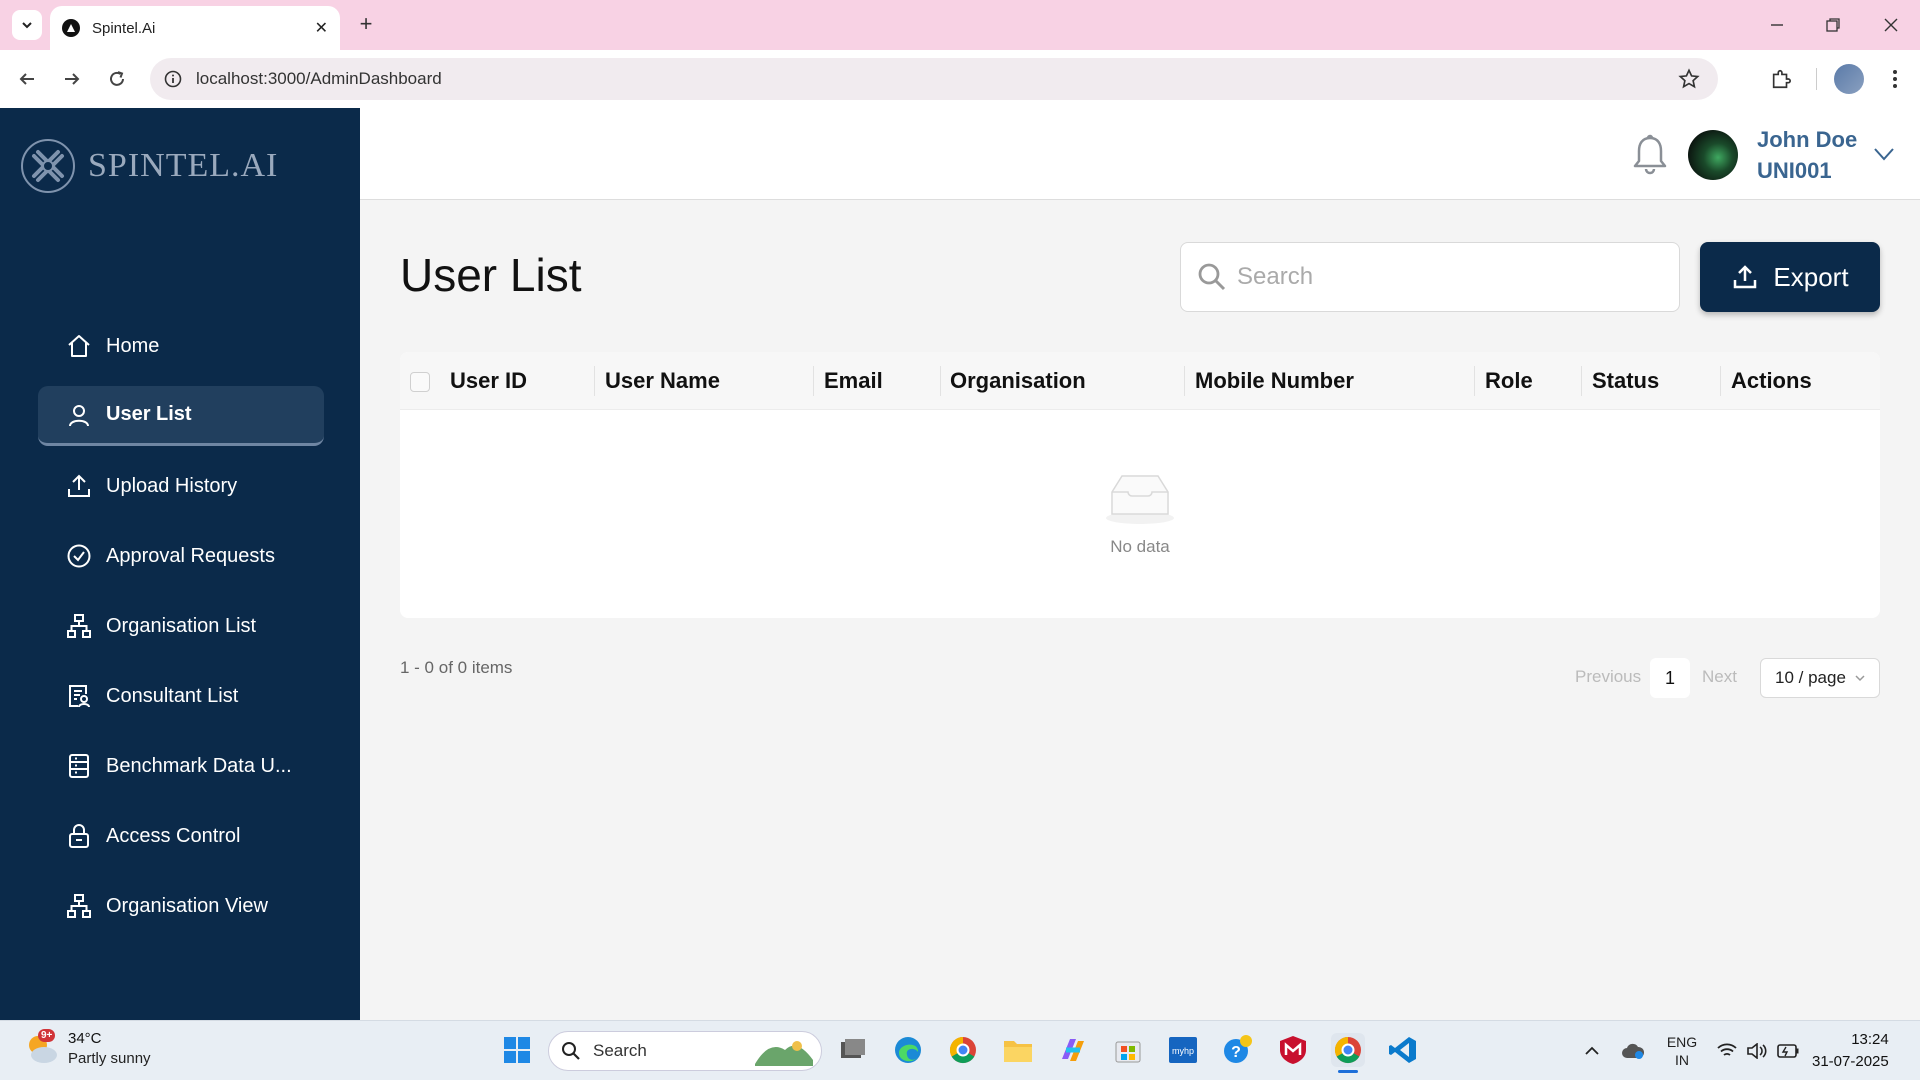 The width and height of the screenshot is (1920, 1080). I want to click on restore-icon, so click(1833, 25).